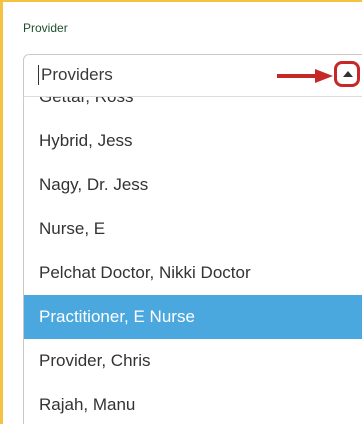 The image size is (362, 424). I want to click on annotation-arrow-icon, so click(305, 76).